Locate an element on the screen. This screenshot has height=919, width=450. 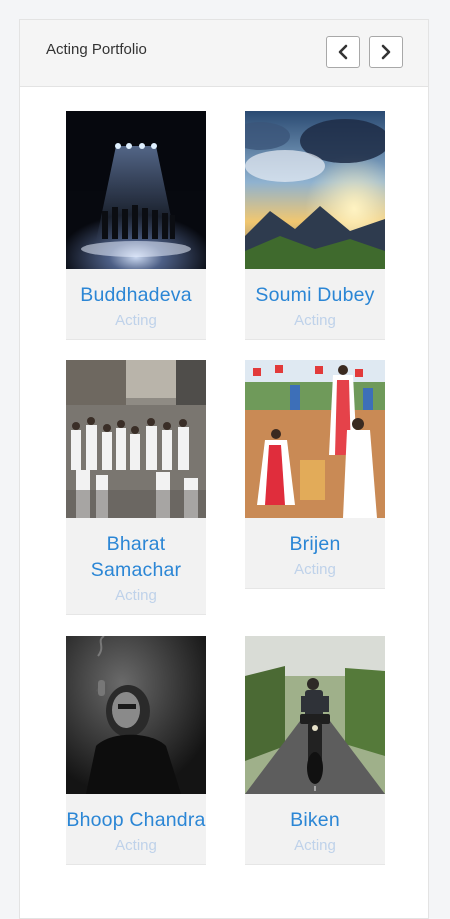
chevron-right-icon is located at coordinates (386, 52).